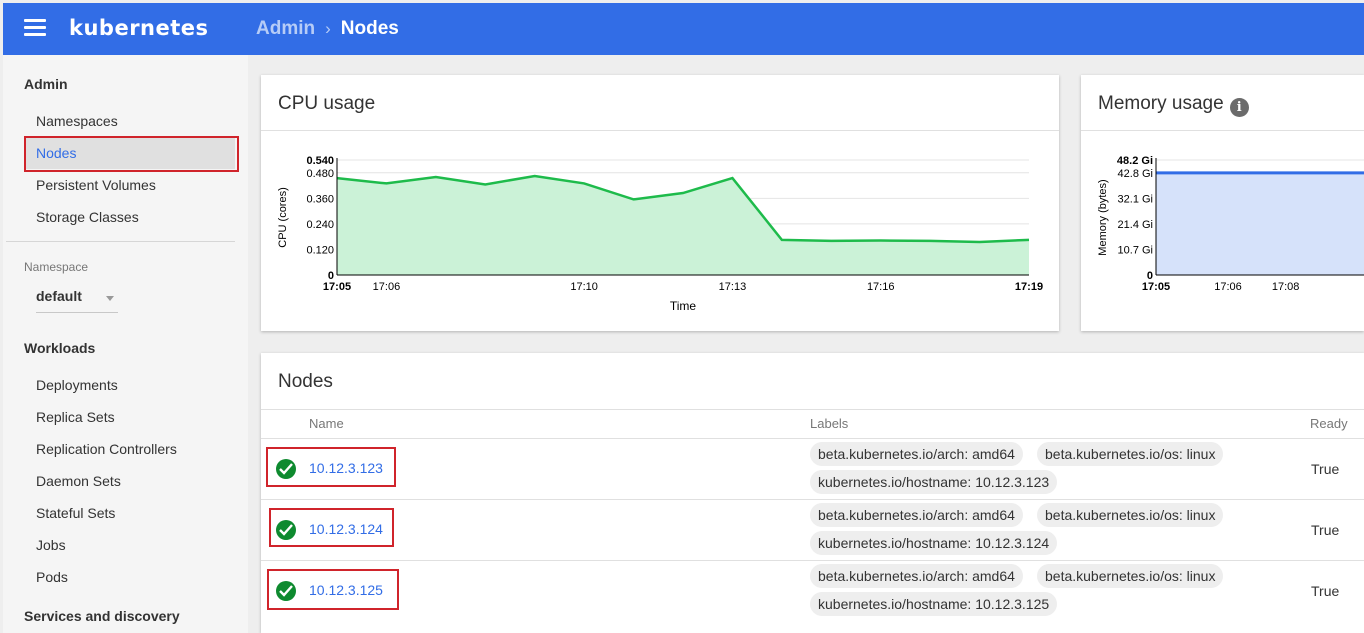 Image resolution: width=1364 pixels, height=633 pixels. I want to click on card-divider, so click(812, 409).